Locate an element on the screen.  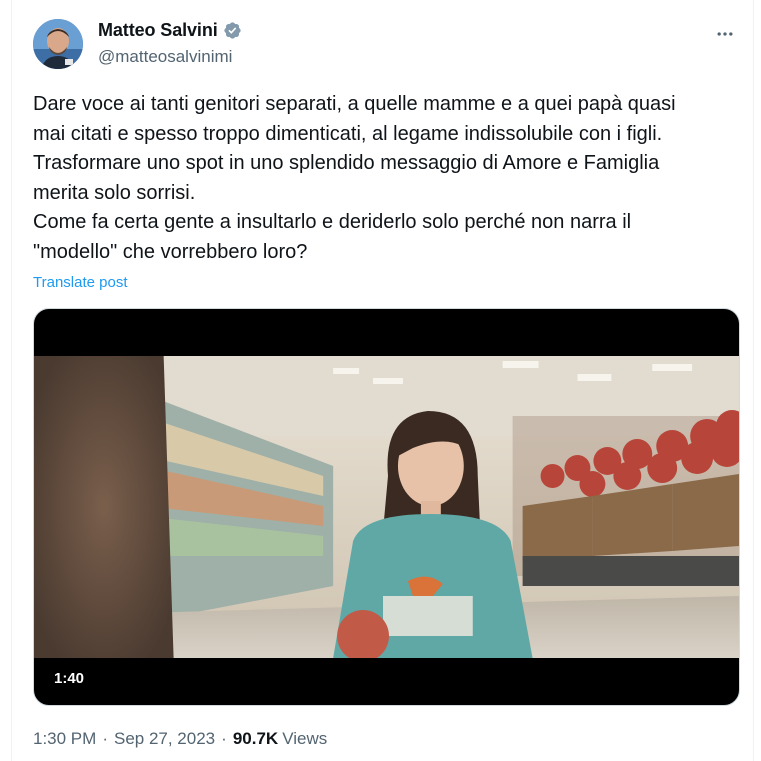
tweet-time: 1:30 PM is located at coordinates (64, 739).